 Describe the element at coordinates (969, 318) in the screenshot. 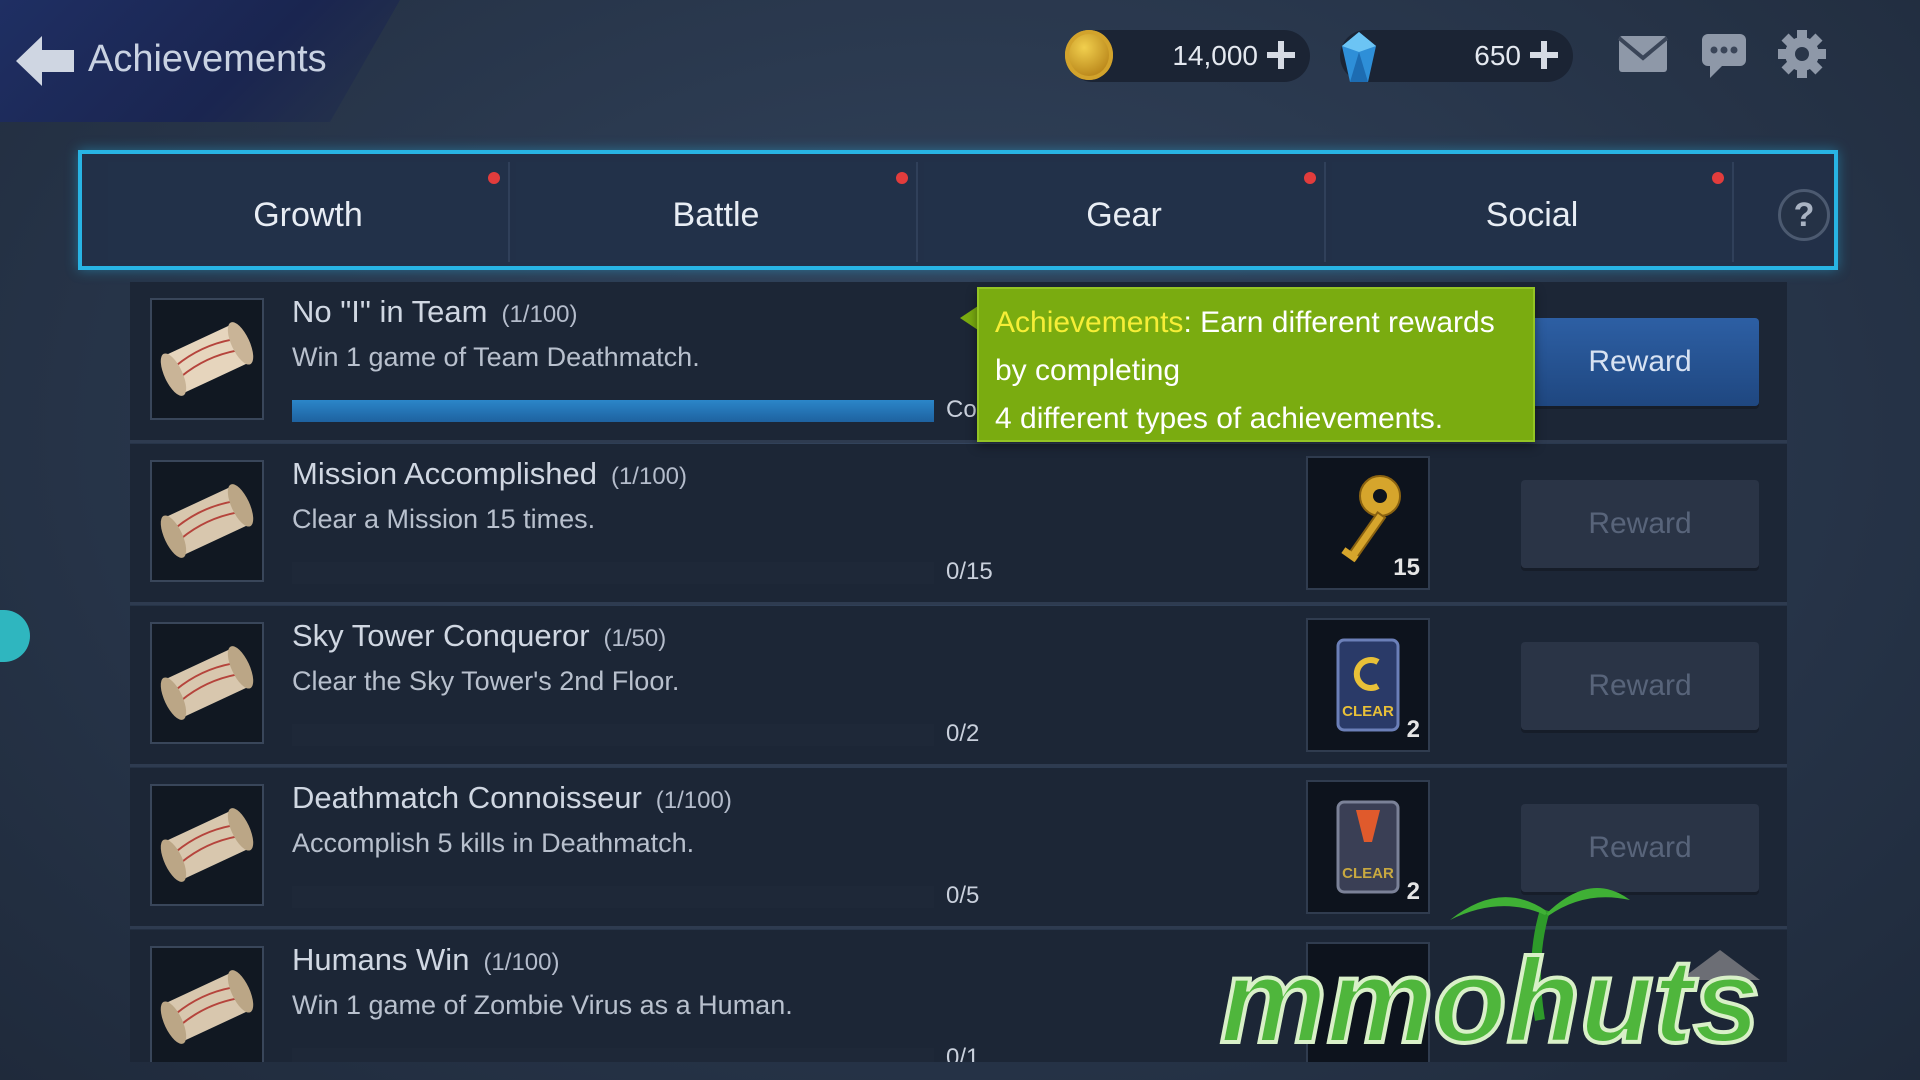

I see `tooltip-pointer` at that location.